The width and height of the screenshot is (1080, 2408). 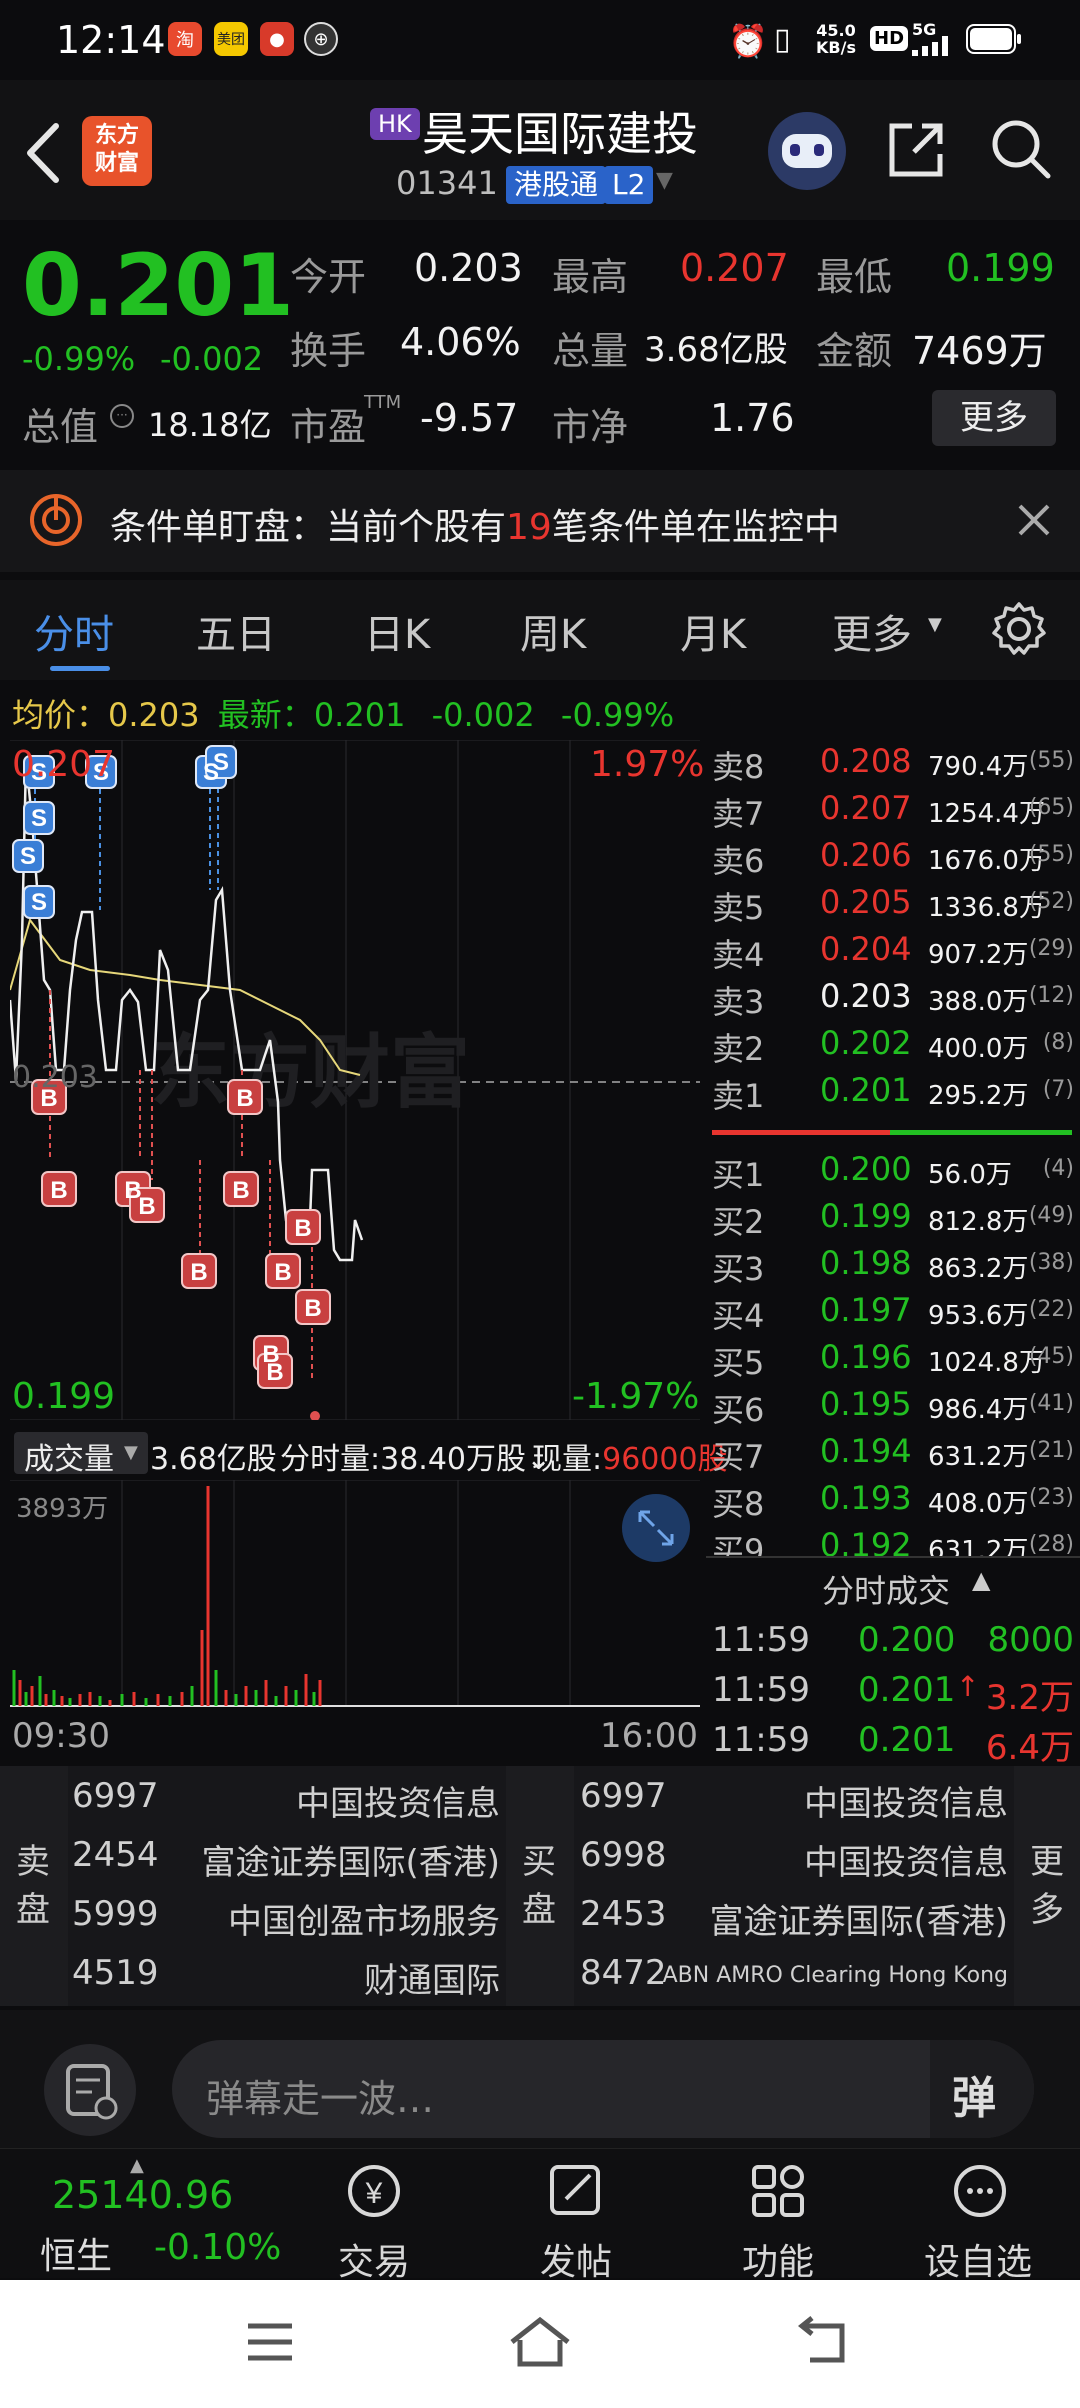 What do you see at coordinates (115, 1914) in the screenshot?
I see `broker-id: 5999` at bounding box center [115, 1914].